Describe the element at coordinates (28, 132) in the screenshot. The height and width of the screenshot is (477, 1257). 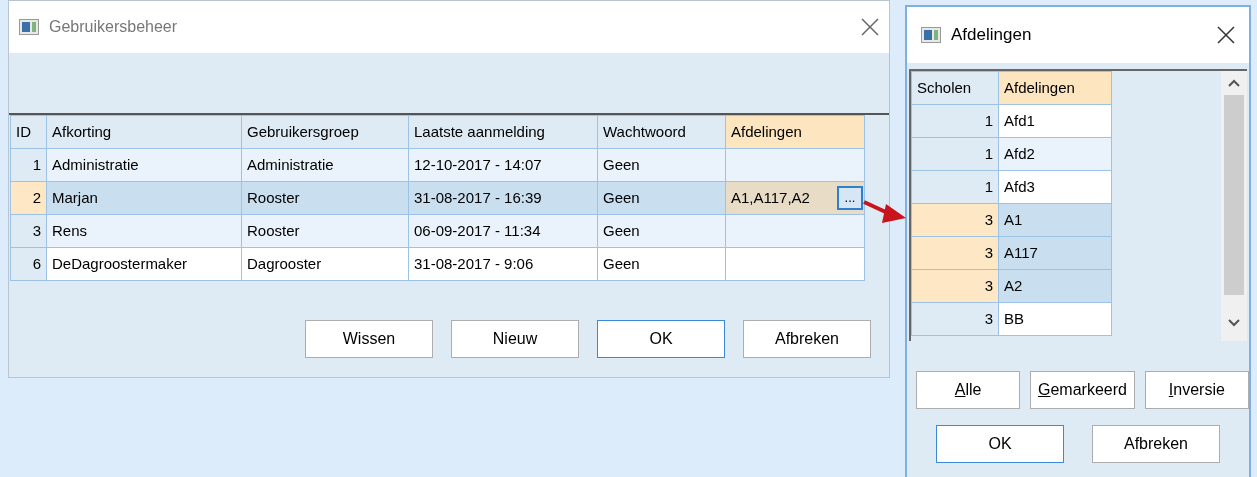
I see `column-header: ID` at that location.